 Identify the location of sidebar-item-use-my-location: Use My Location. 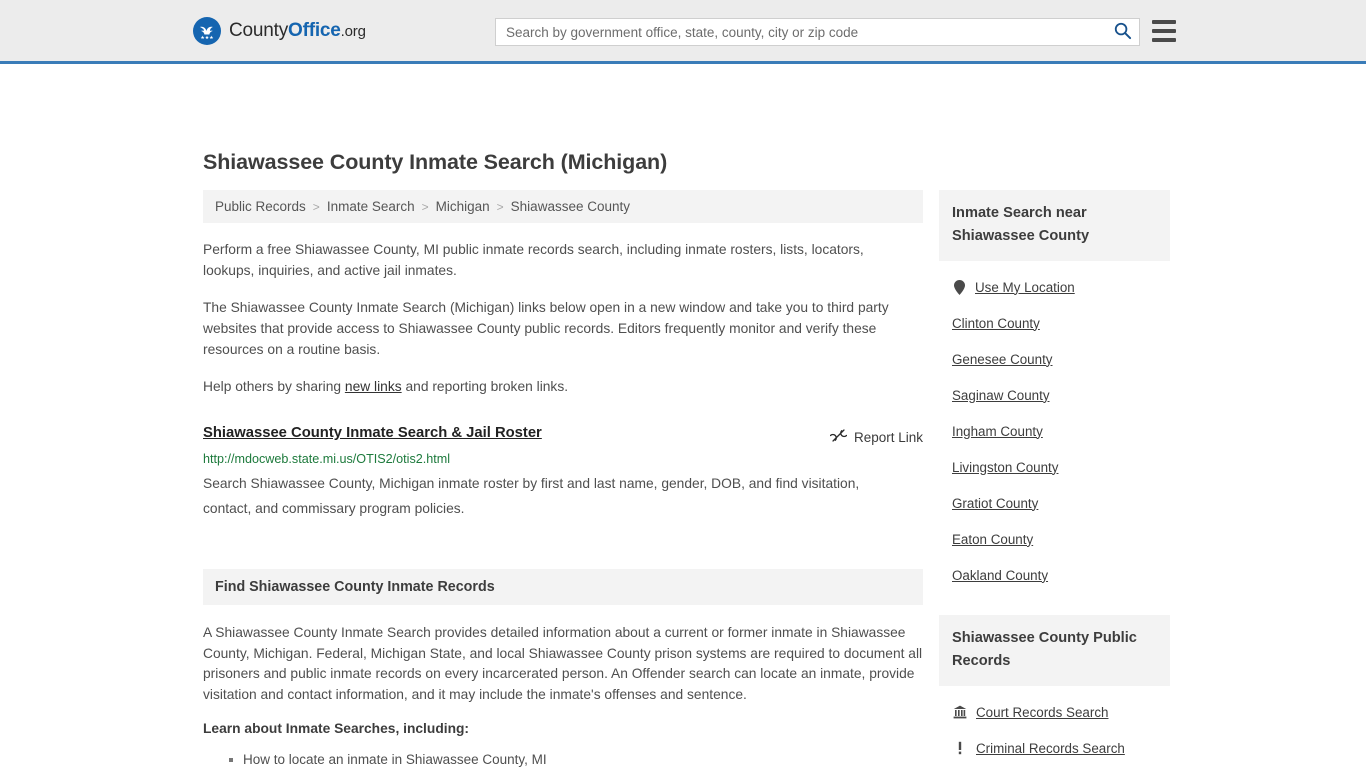
(1054, 287).